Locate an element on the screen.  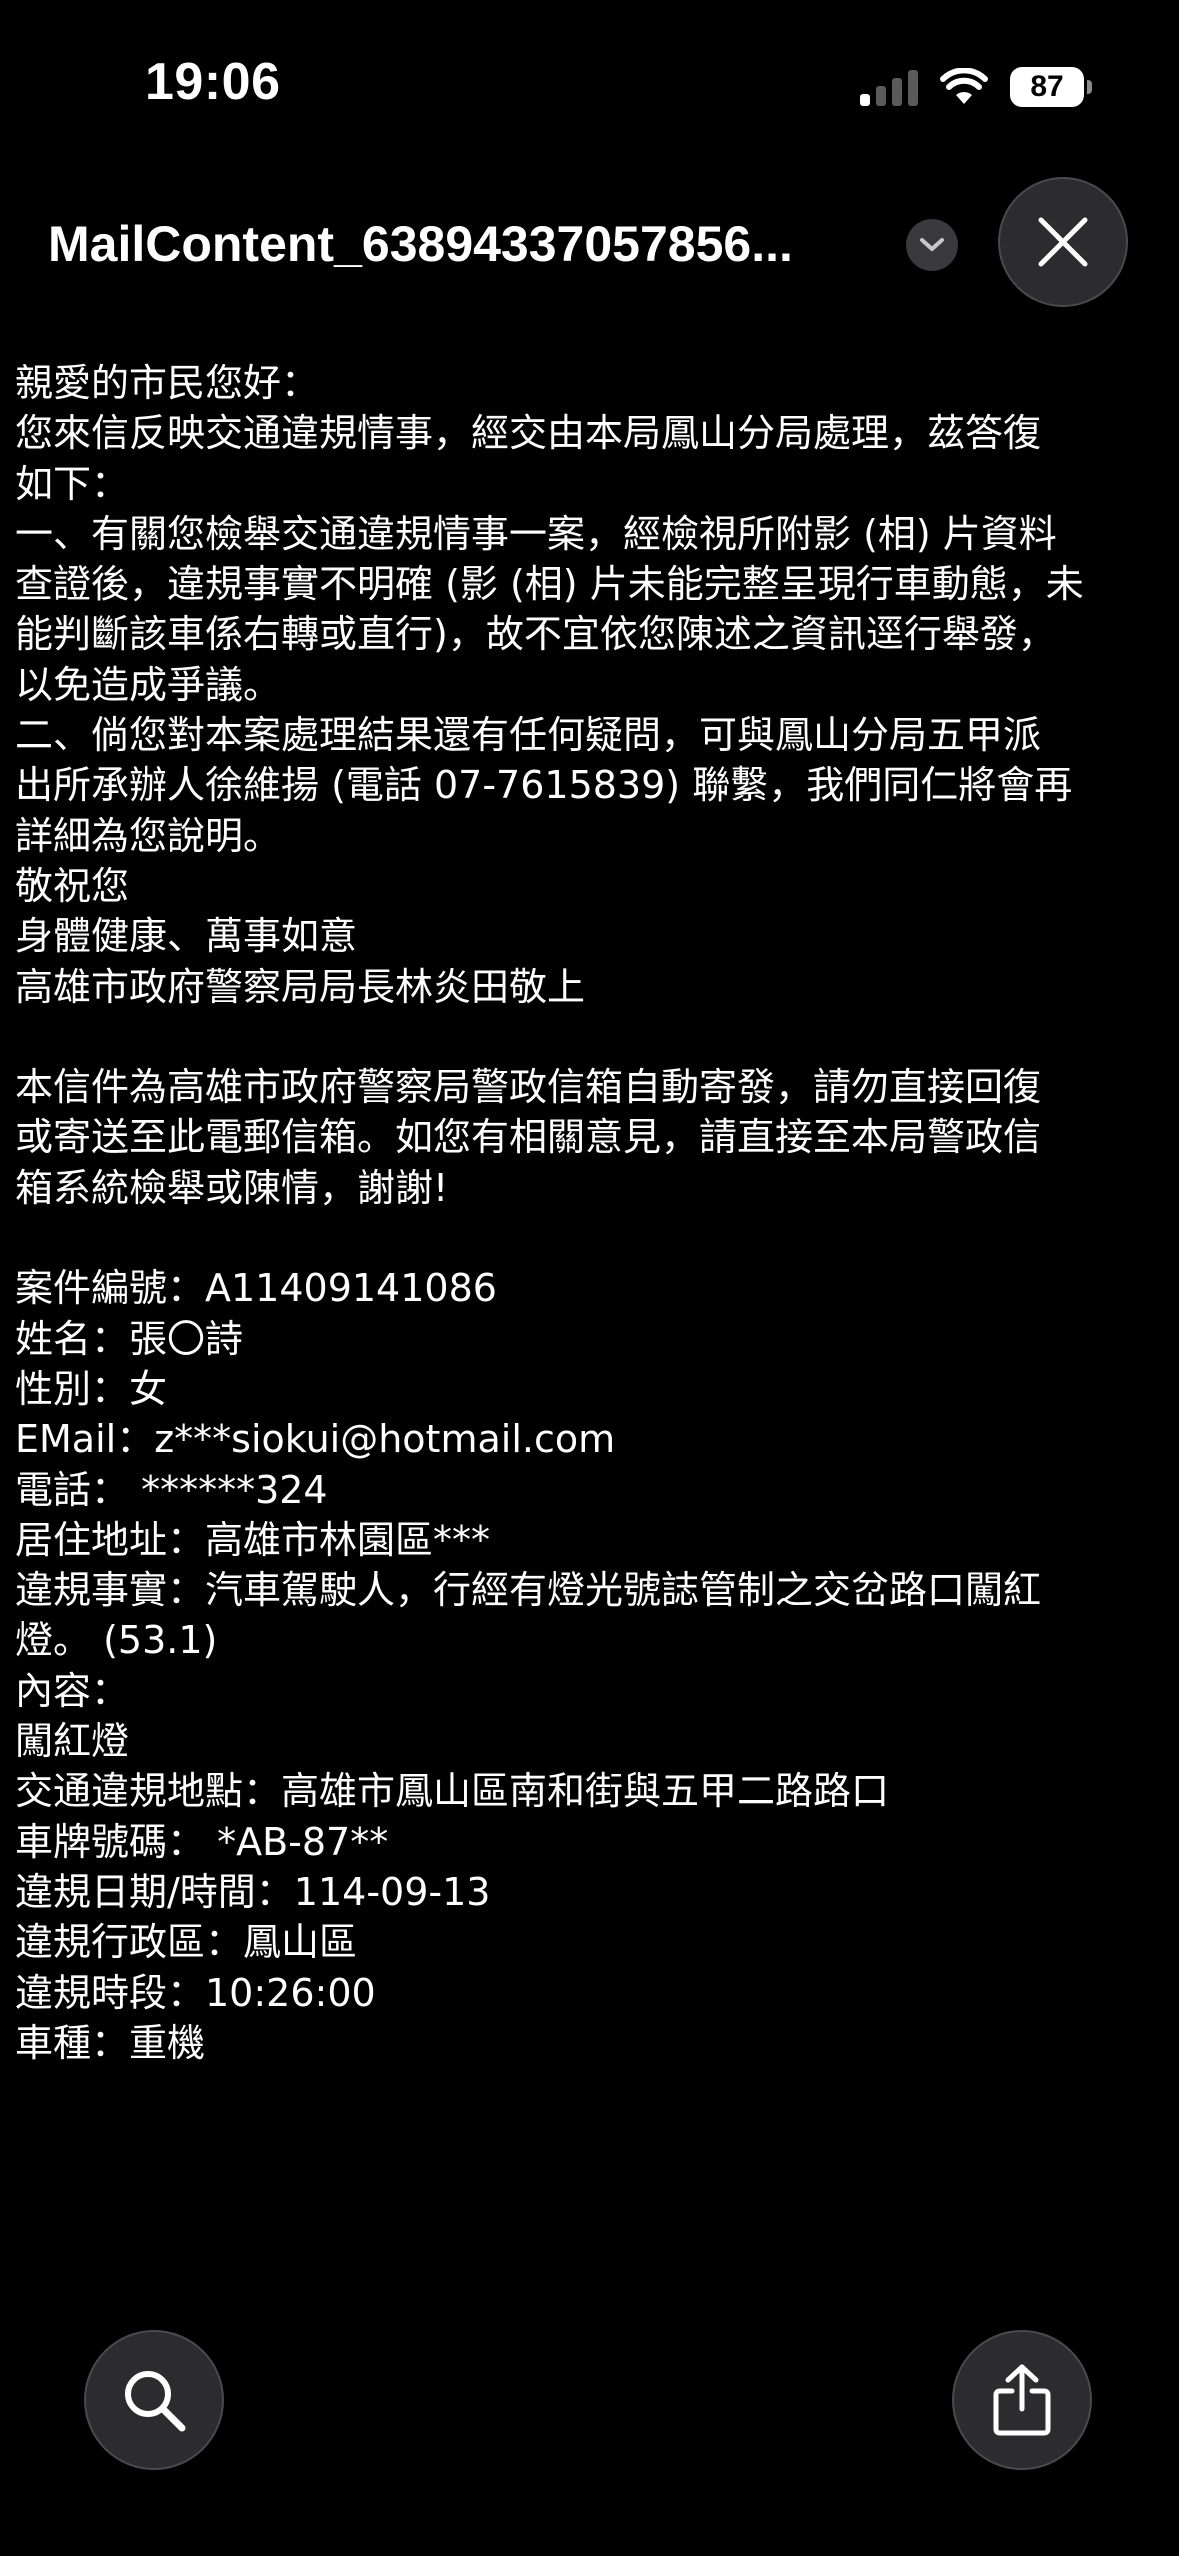
violation-fact: 燈。 (53.1) is located at coordinates (116, 1640).